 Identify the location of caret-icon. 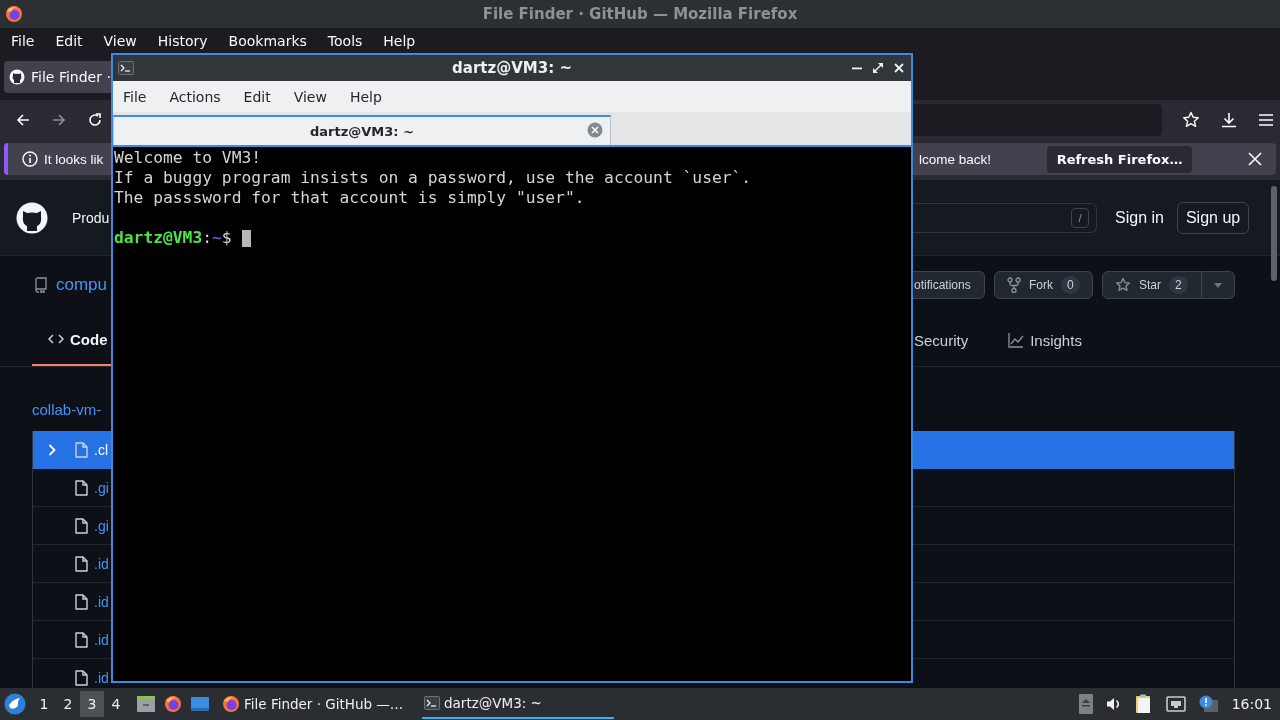
(1218, 285).